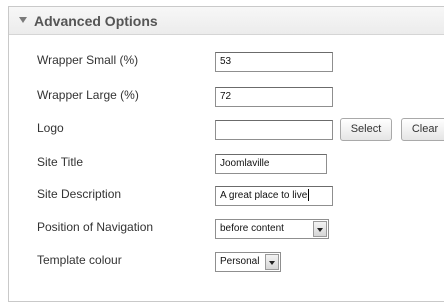 This screenshot has width=444, height=307. What do you see at coordinates (240, 261) in the screenshot?
I see `template-colour-value: Personal` at bounding box center [240, 261].